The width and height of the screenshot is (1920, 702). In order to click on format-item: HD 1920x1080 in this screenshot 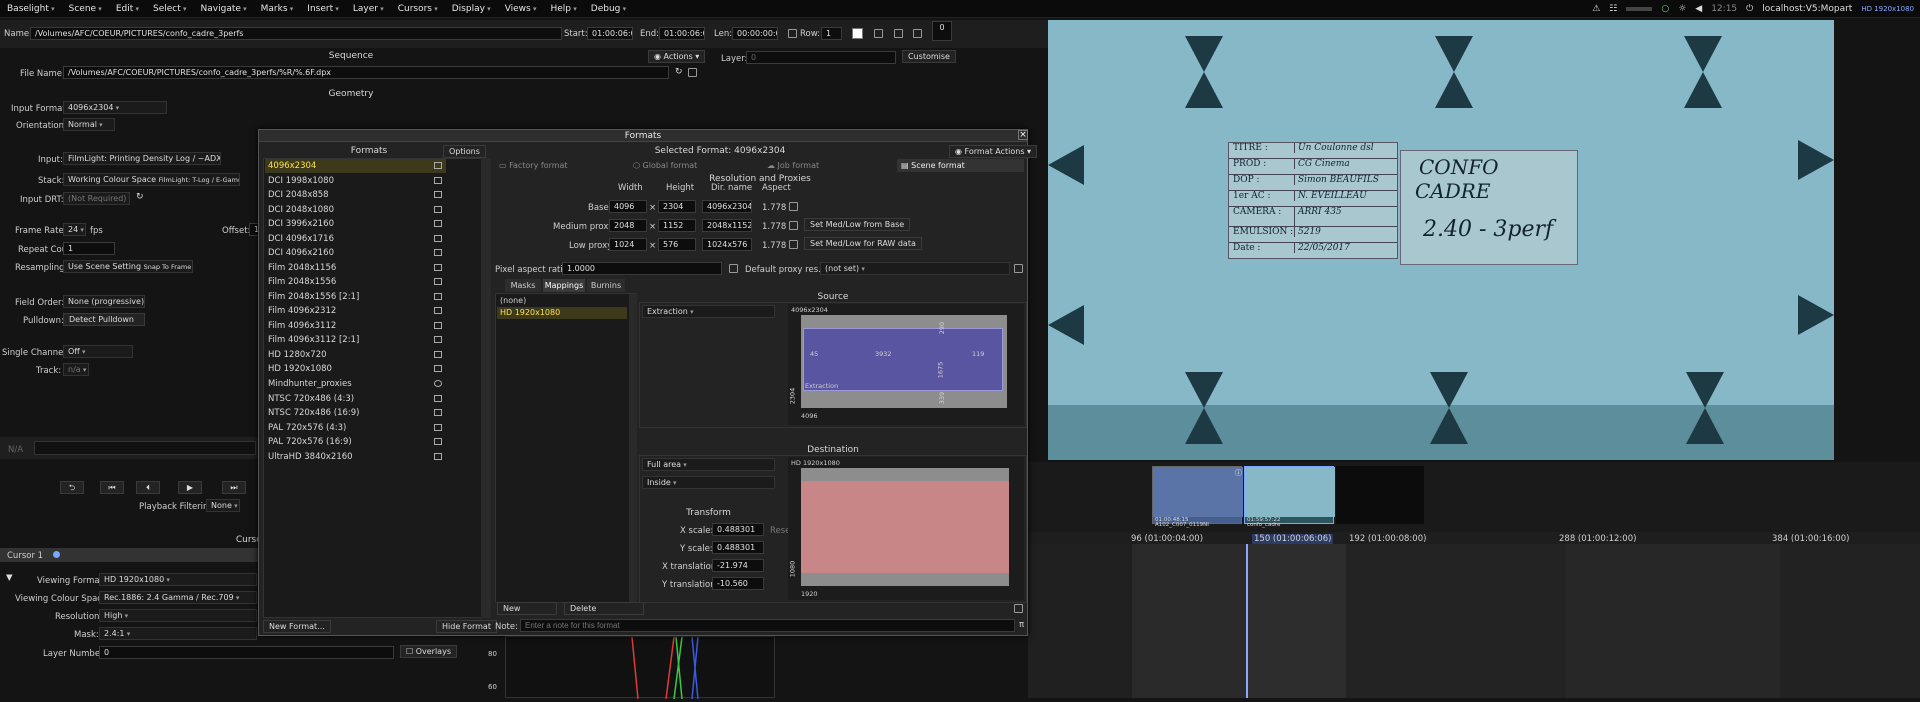, I will do `click(355, 369)`.